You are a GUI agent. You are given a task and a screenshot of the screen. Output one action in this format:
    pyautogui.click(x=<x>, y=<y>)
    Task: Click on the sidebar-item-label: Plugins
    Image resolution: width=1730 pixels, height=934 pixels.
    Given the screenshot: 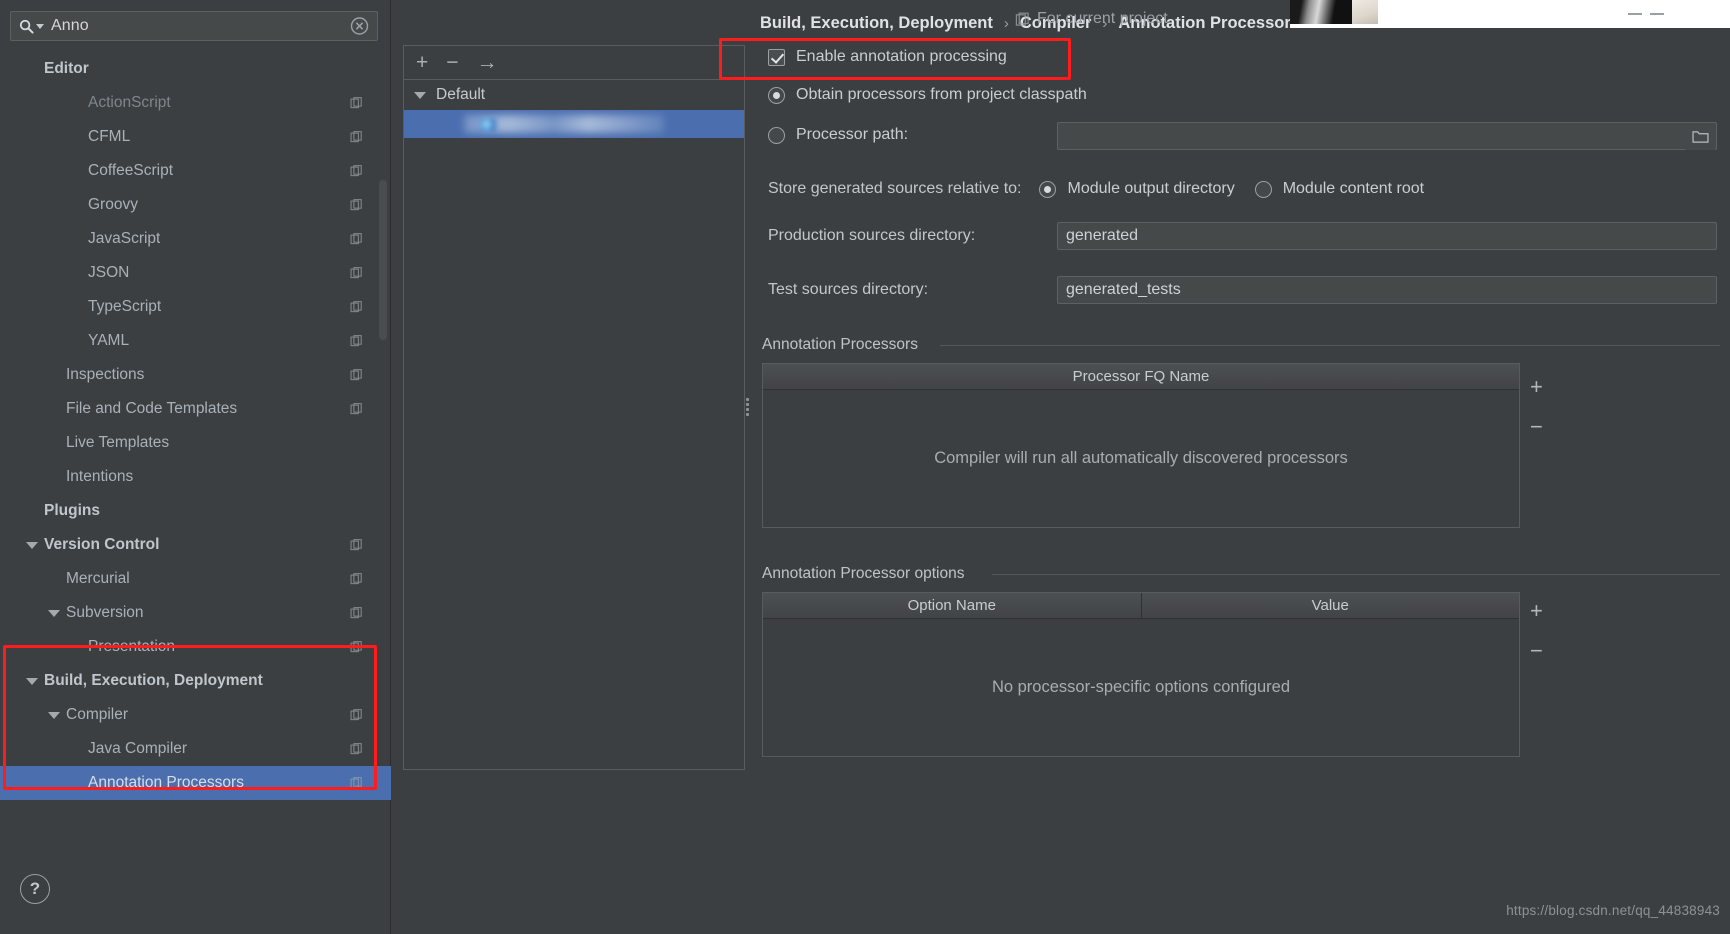 What is the action you would take?
    pyautogui.click(x=72, y=510)
    